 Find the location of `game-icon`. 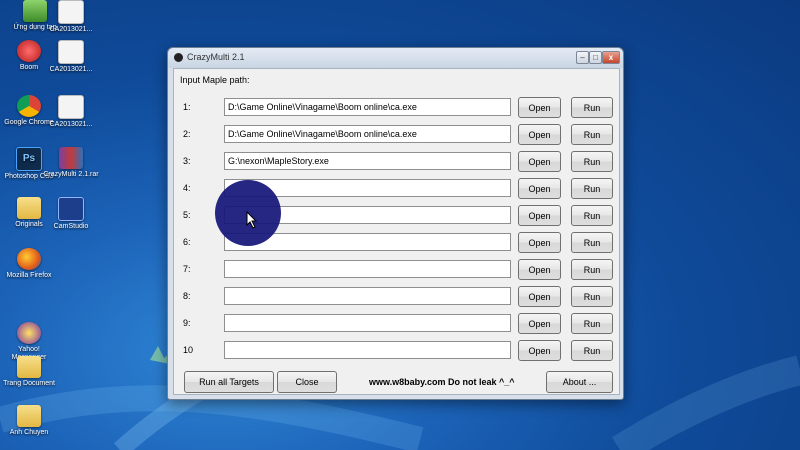

game-icon is located at coordinates (29, 51).